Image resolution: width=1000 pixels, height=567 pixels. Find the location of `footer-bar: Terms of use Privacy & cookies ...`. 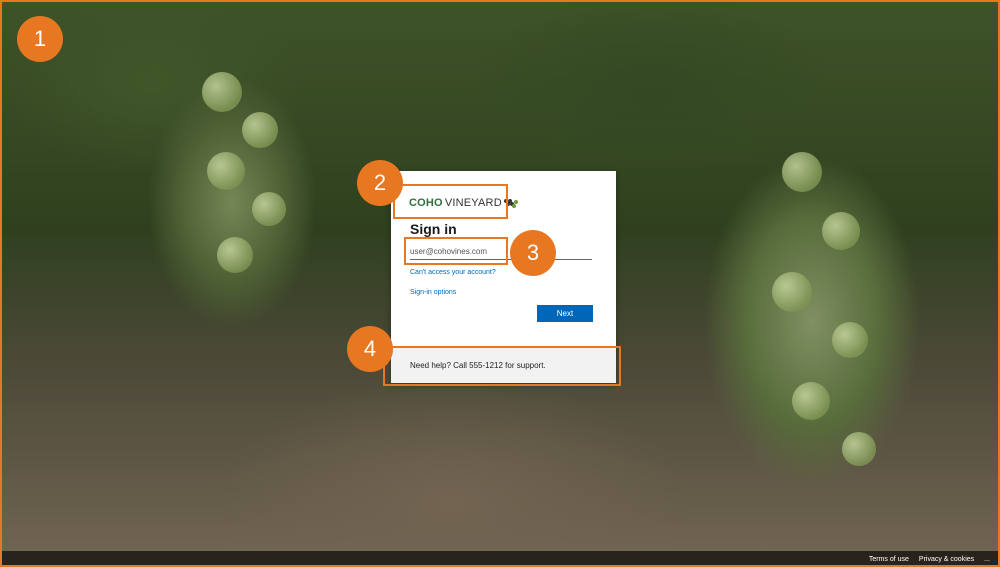

footer-bar: Terms of use Privacy & cookies ... is located at coordinates (500, 558).